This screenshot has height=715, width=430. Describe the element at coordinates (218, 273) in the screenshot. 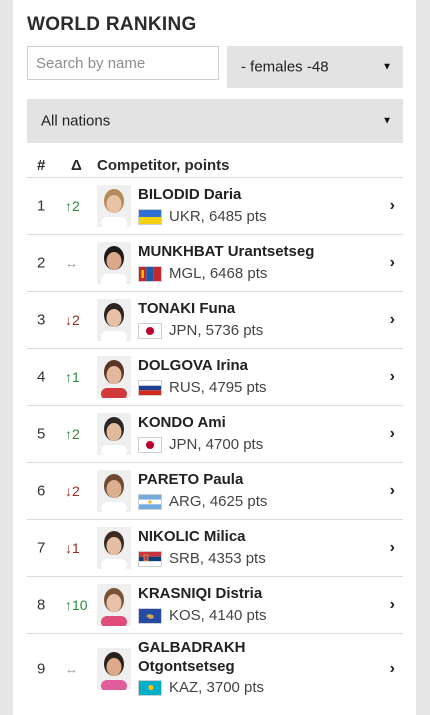

I see `nation-points: MGL, 6468 pts` at that location.